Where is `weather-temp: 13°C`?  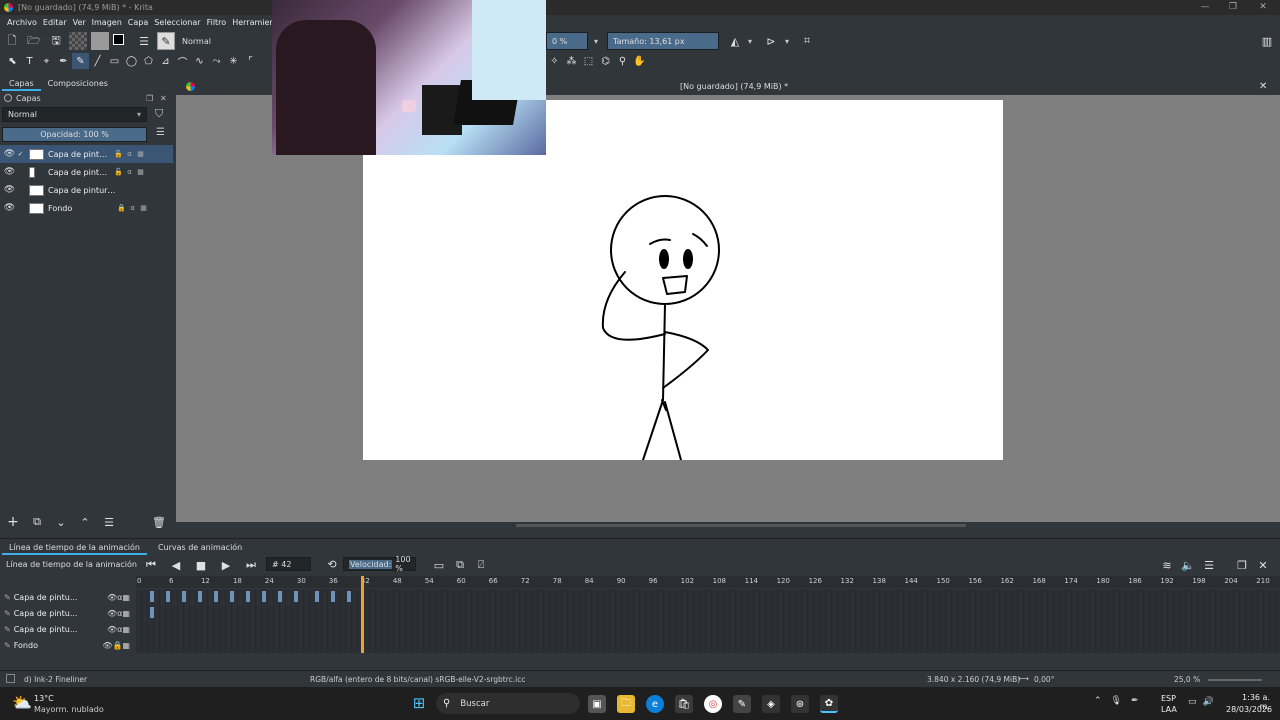 weather-temp: 13°C is located at coordinates (44, 698).